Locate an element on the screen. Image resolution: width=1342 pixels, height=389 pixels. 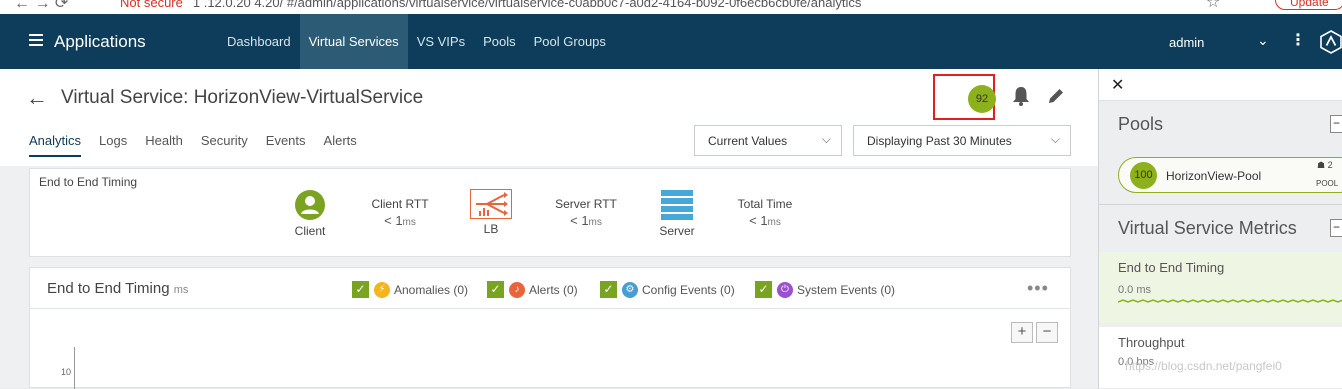
zoom-in-button: + is located at coordinates (1022, 332).